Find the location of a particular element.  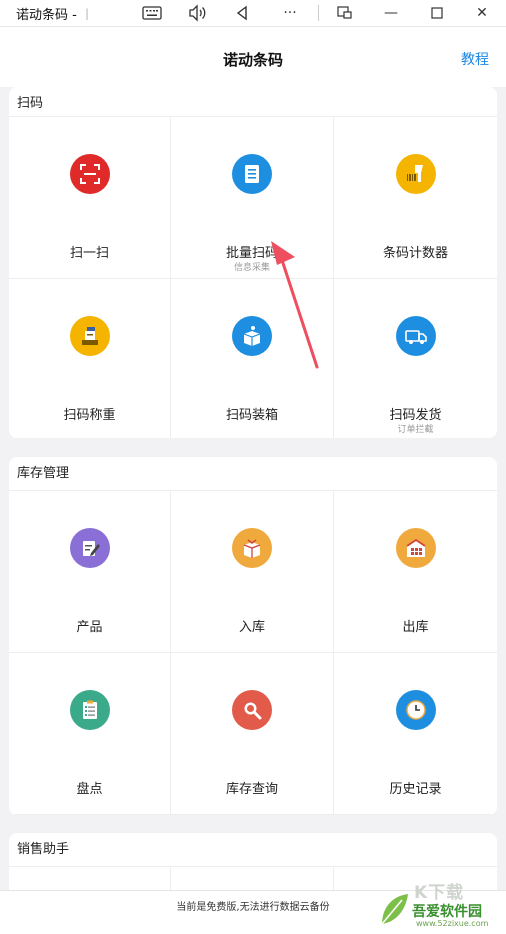

minimize-icon: — is located at coordinates (391, 13).